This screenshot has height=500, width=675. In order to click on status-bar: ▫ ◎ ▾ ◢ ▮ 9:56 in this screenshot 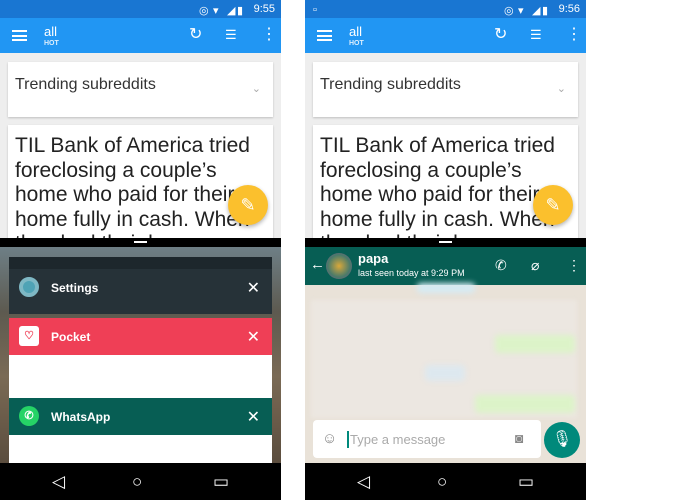, I will do `click(445, 9)`.